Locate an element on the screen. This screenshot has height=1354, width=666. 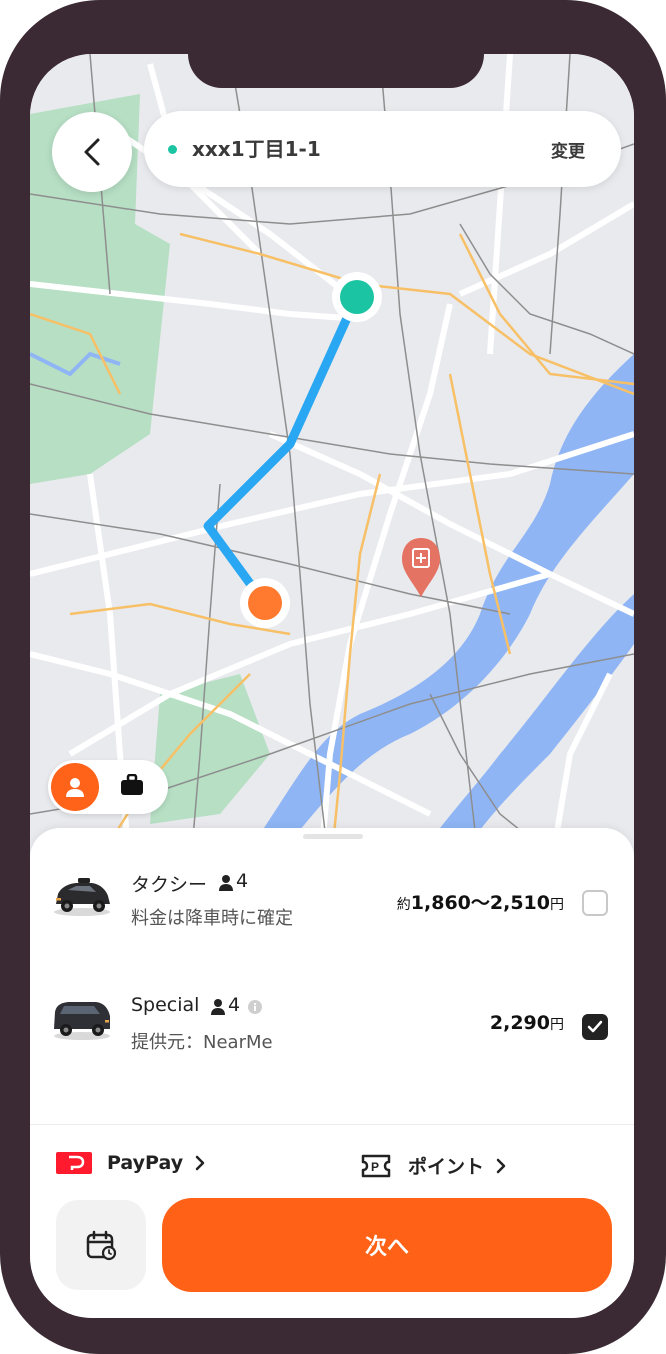
calendar-clock-icon is located at coordinates (101, 1245).